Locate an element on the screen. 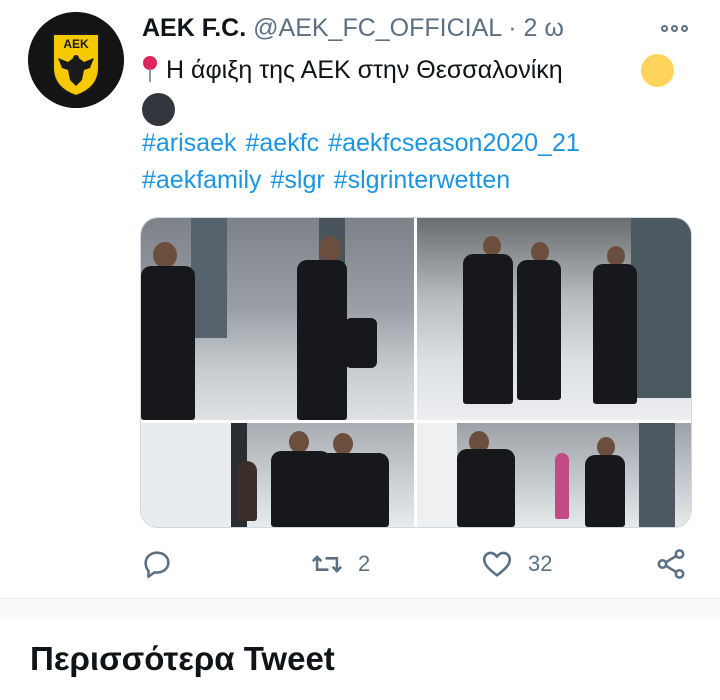  tweet-actions: 2 32 is located at coordinates (360, 564).